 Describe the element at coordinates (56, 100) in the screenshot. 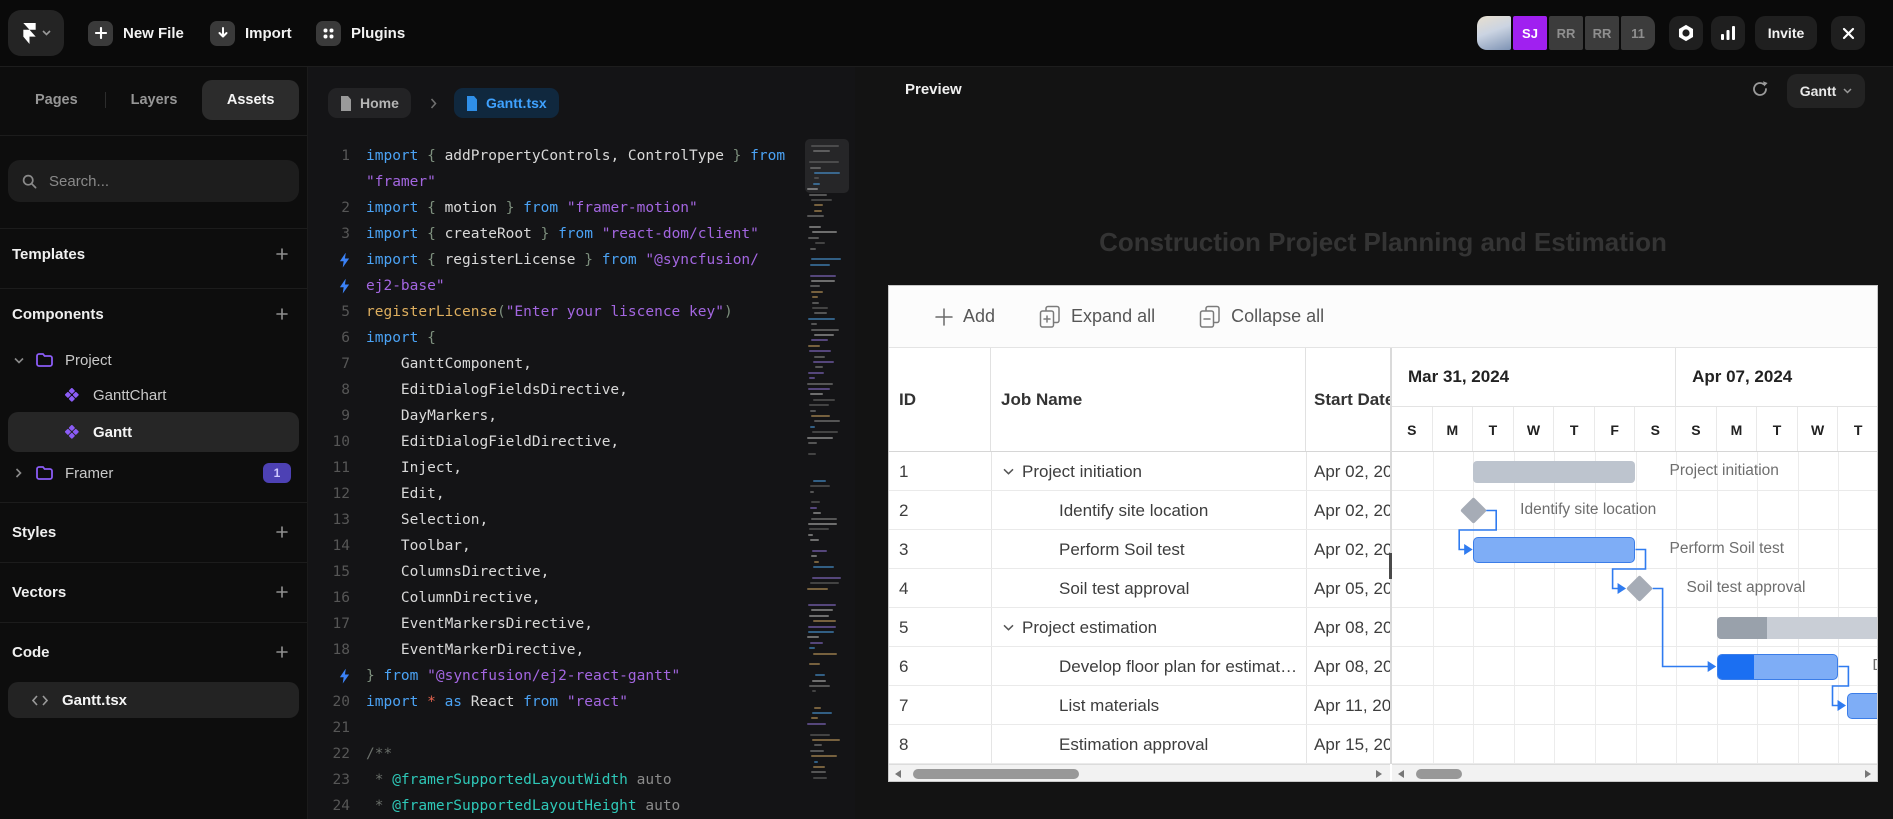

I see `tab-pages: Pages` at that location.